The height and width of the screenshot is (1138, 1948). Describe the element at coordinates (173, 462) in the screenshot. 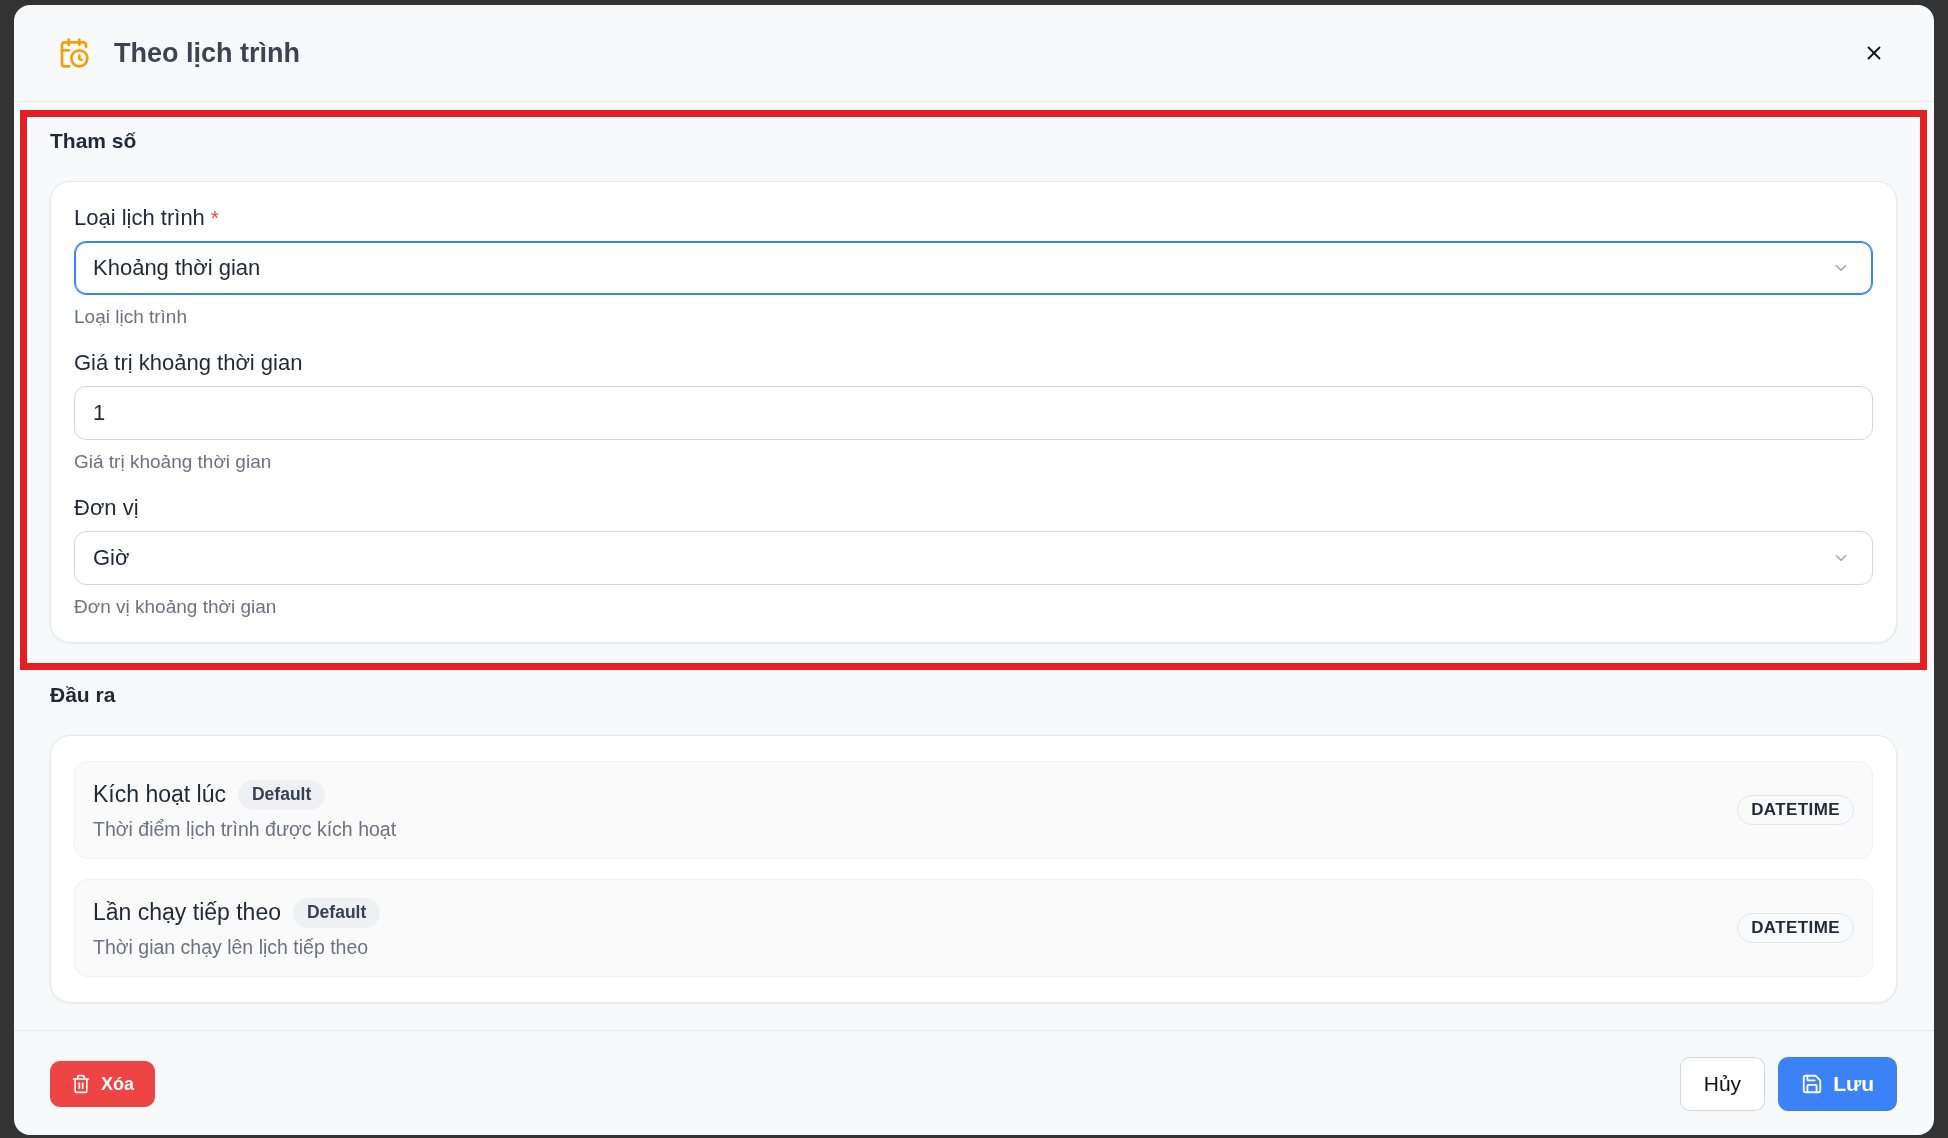

I see `help-text: Giá trị khoảng thời gian` at that location.